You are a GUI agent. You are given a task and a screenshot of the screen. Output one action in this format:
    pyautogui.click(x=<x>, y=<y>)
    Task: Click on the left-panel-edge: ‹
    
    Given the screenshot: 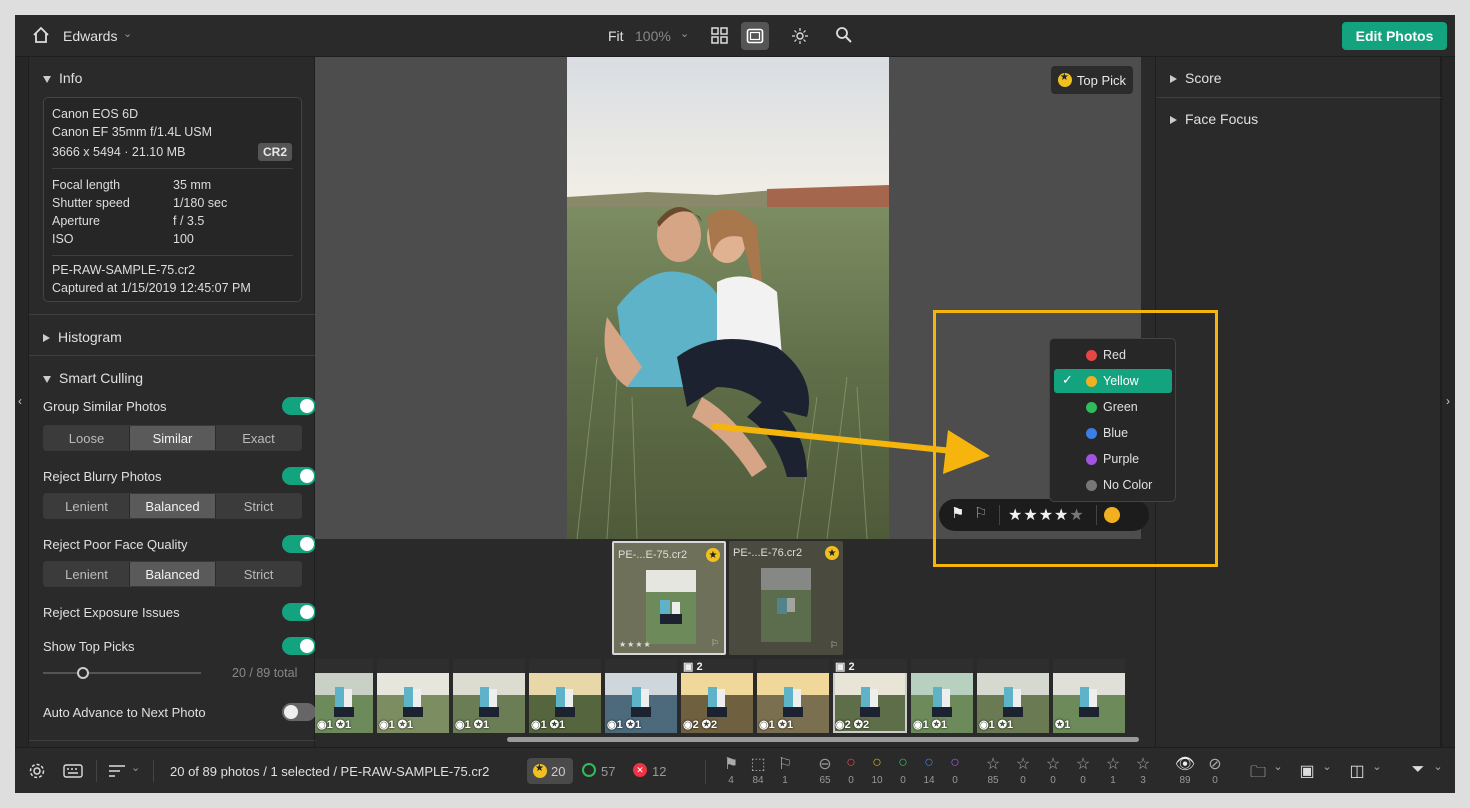 What is the action you would take?
    pyautogui.click(x=22, y=402)
    